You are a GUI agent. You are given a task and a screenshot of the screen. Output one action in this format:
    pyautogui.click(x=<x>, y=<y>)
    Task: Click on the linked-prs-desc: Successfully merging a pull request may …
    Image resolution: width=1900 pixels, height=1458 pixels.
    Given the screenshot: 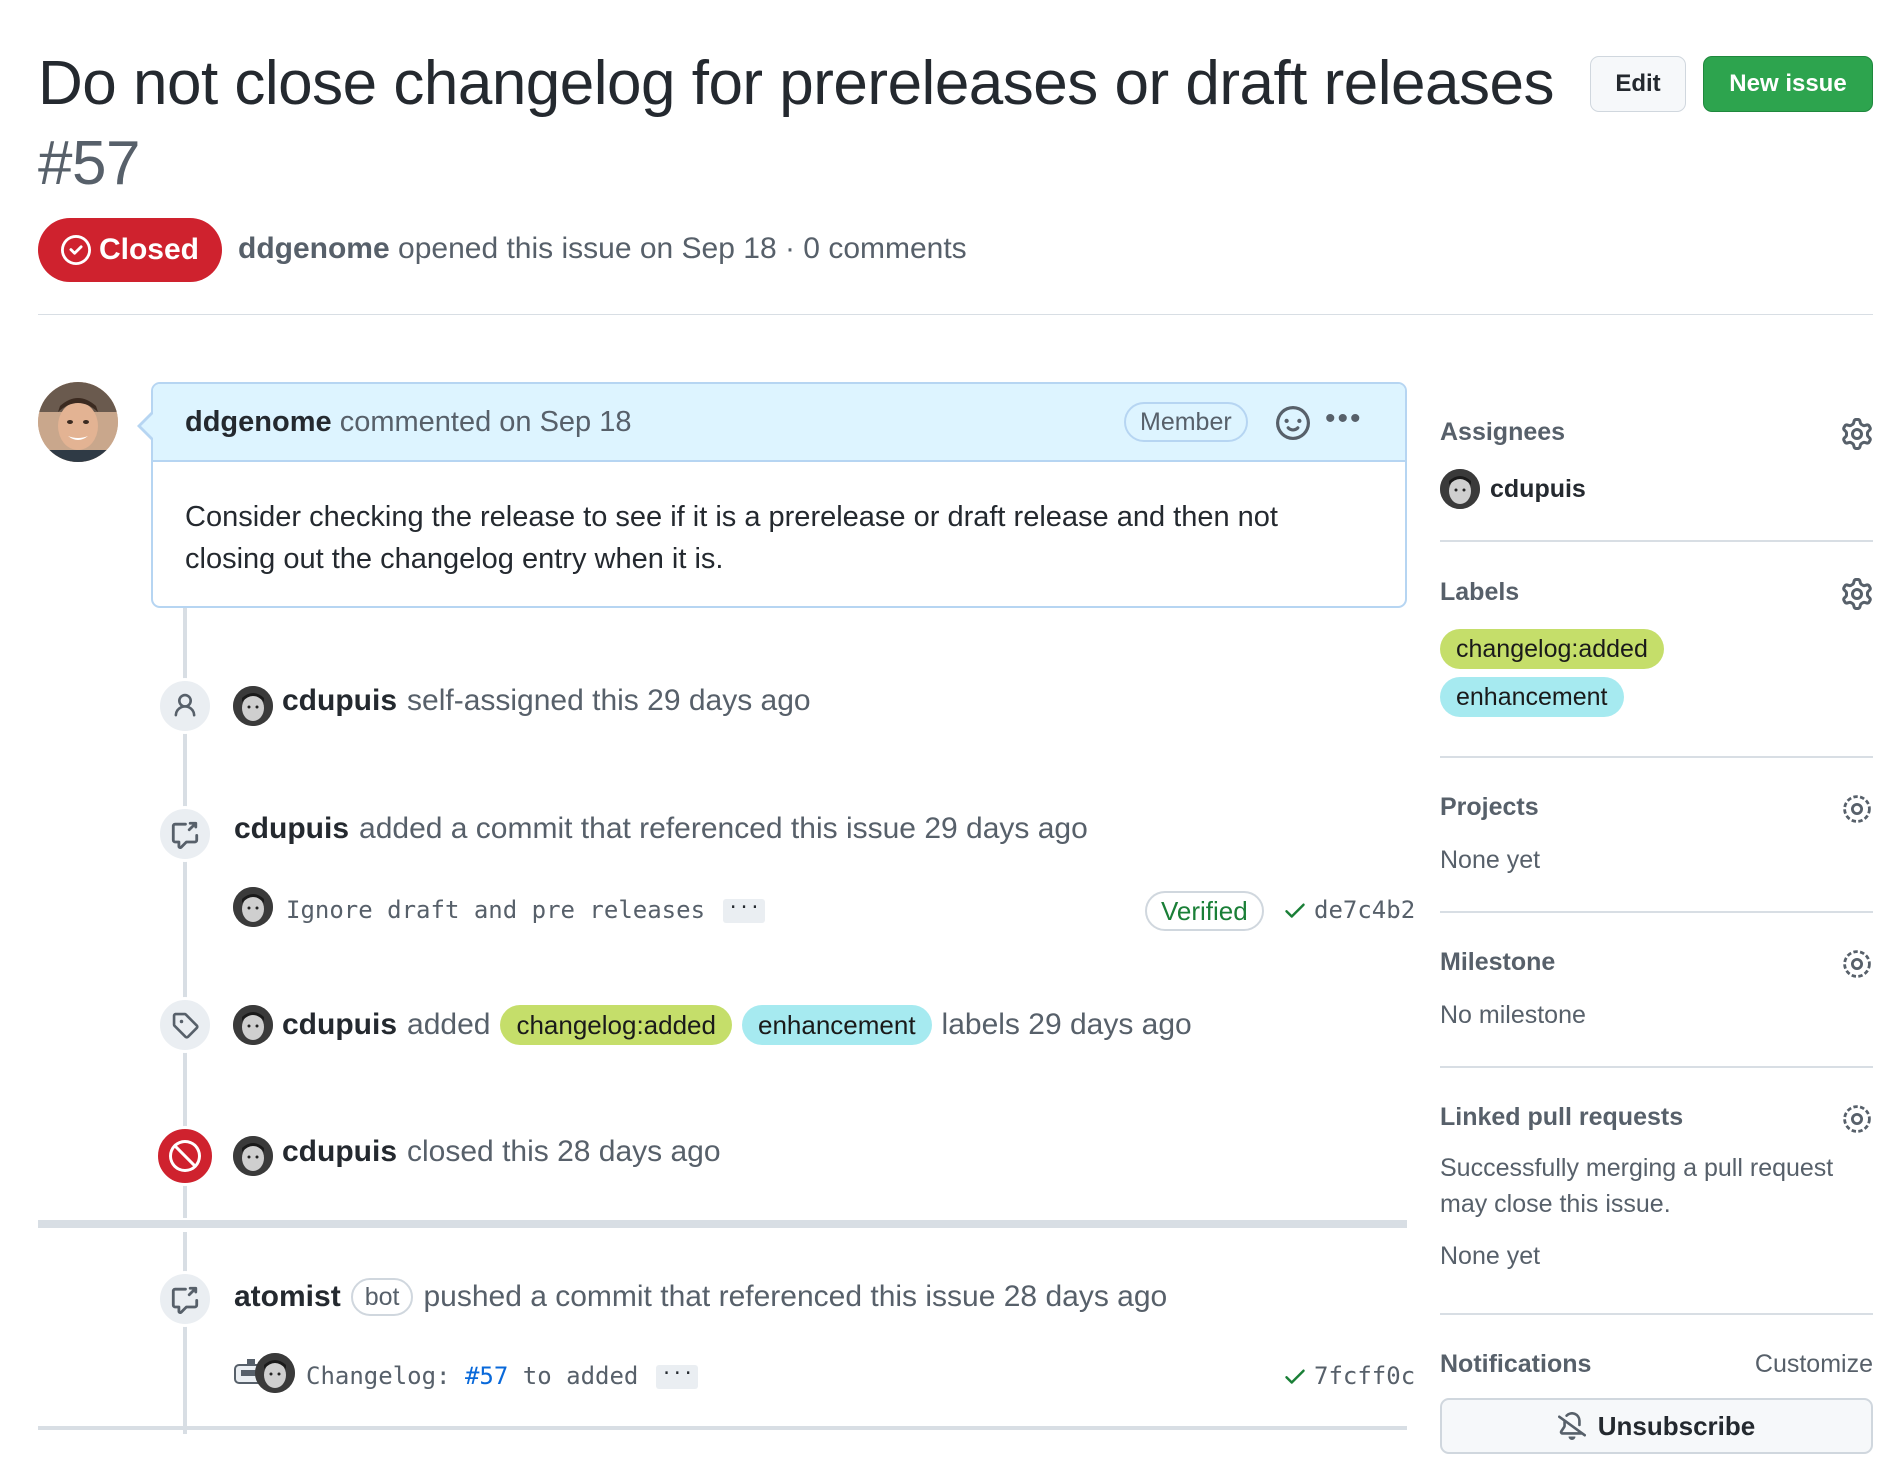 What is the action you would take?
    pyautogui.click(x=1637, y=1186)
    